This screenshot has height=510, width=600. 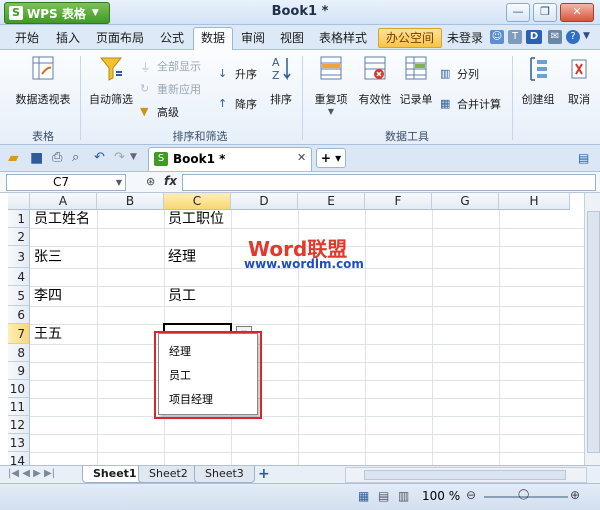 What do you see at coordinates (363, 496) in the screenshot?
I see `normal-view-icon: ▦` at bounding box center [363, 496].